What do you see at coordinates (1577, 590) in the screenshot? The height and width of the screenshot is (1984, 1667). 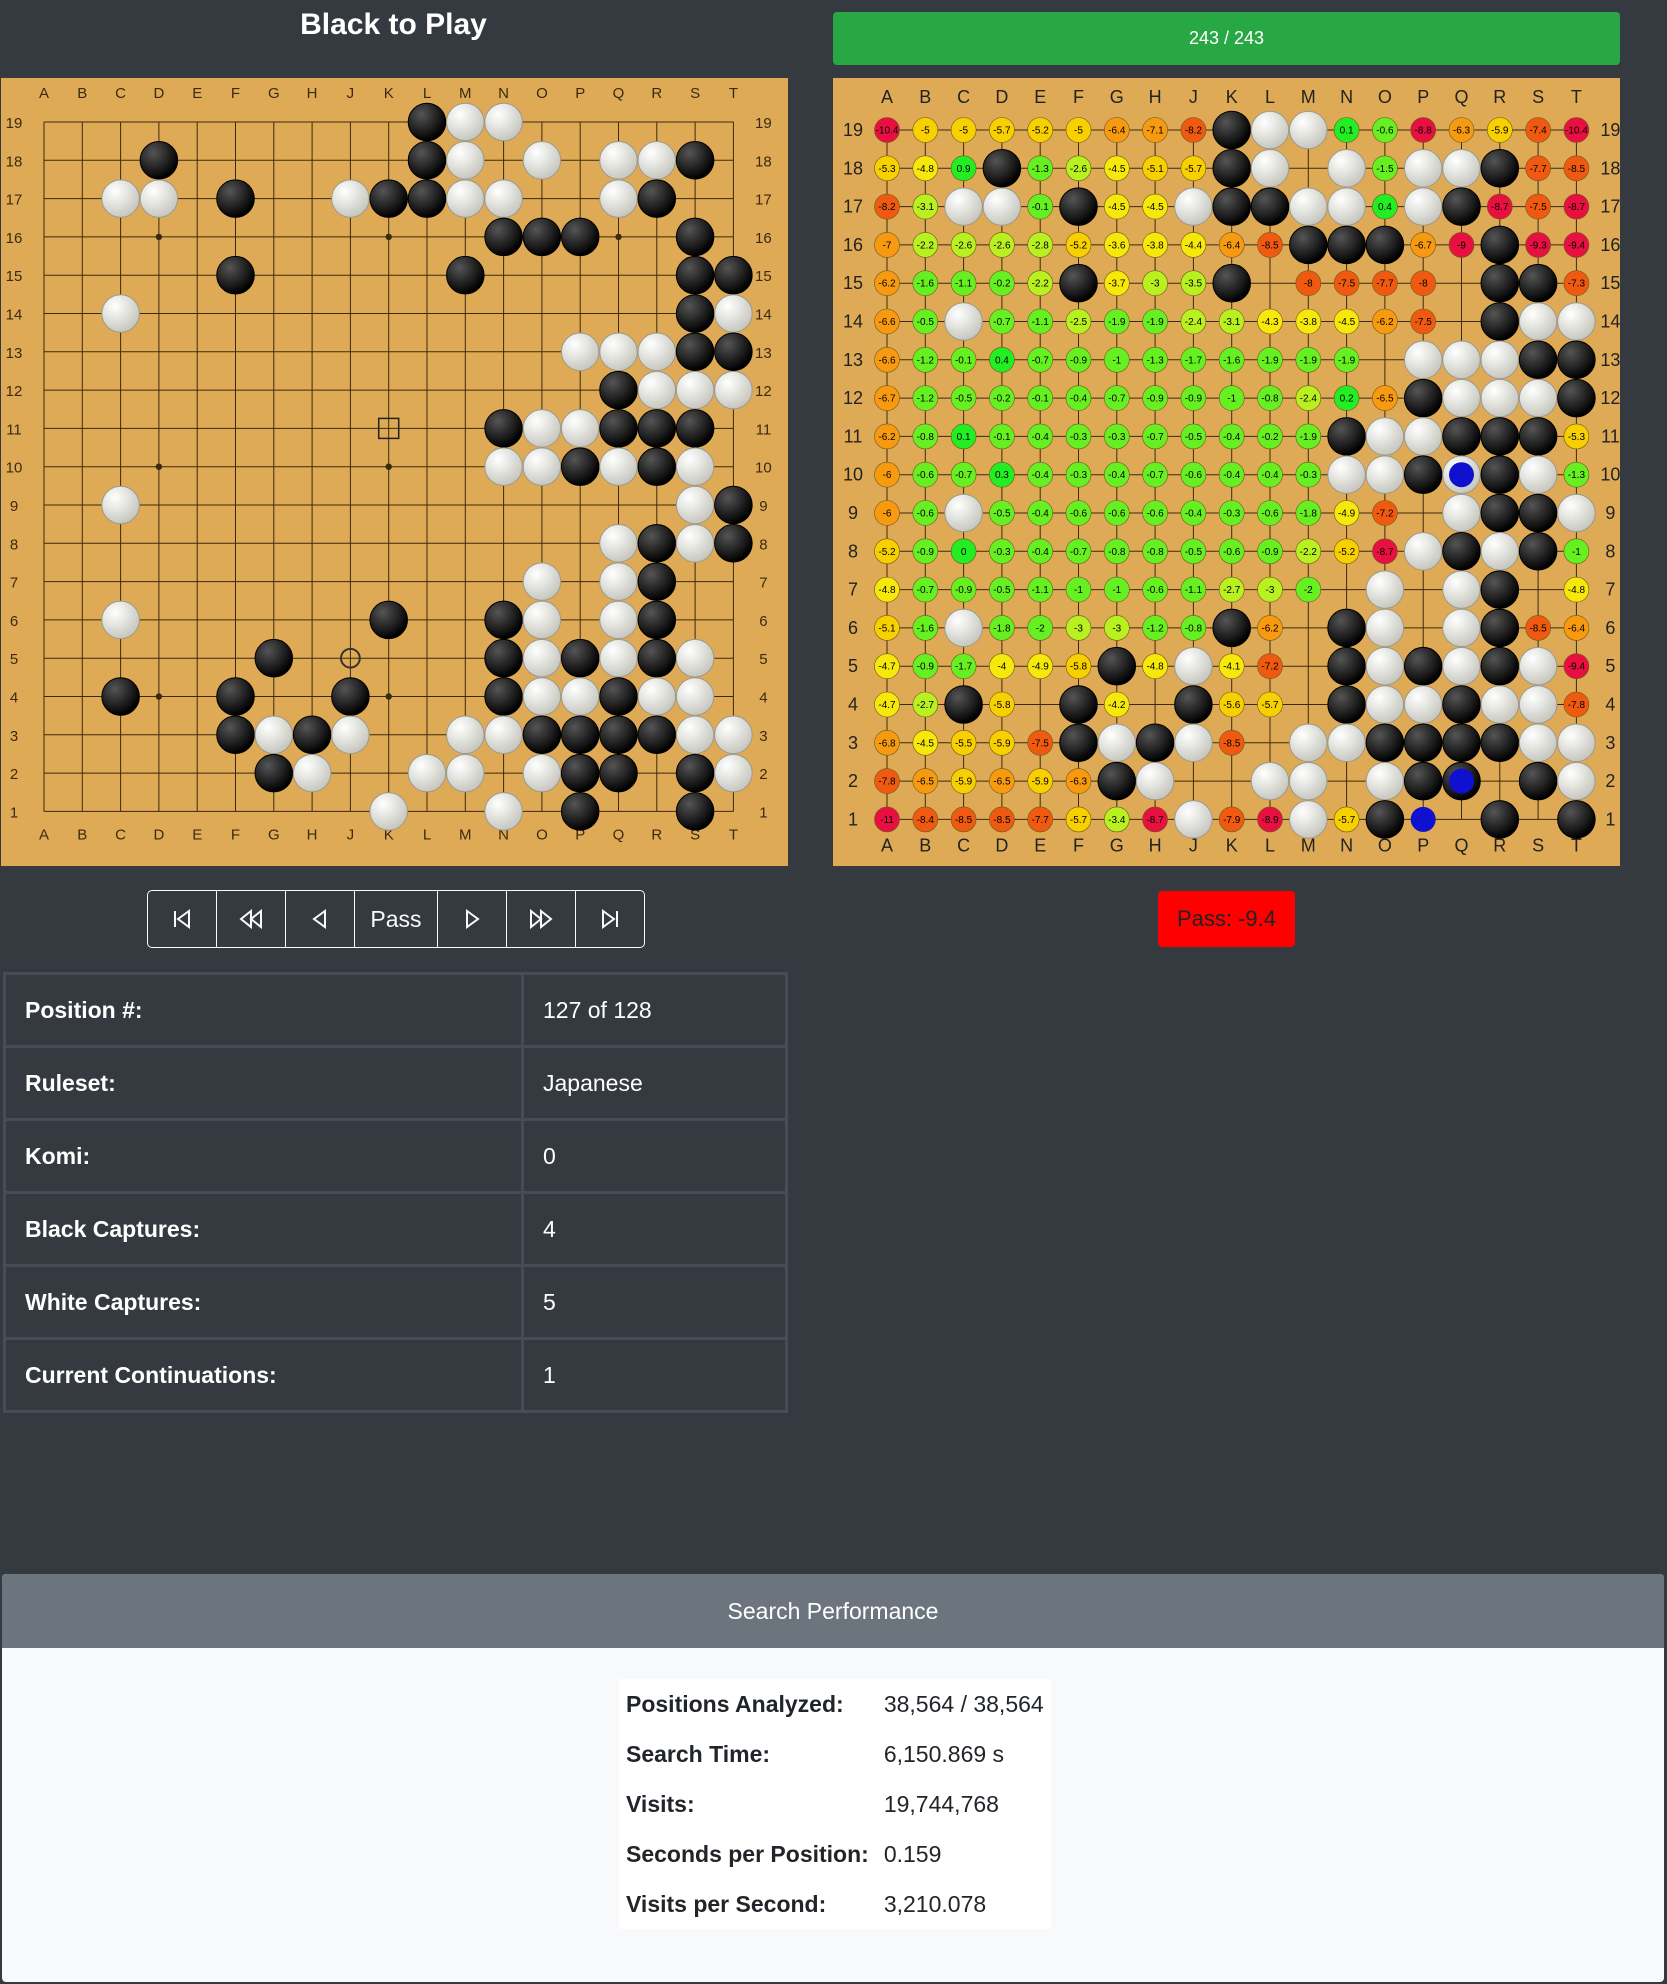 I see `candidate-move-value: -4.8` at bounding box center [1577, 590].